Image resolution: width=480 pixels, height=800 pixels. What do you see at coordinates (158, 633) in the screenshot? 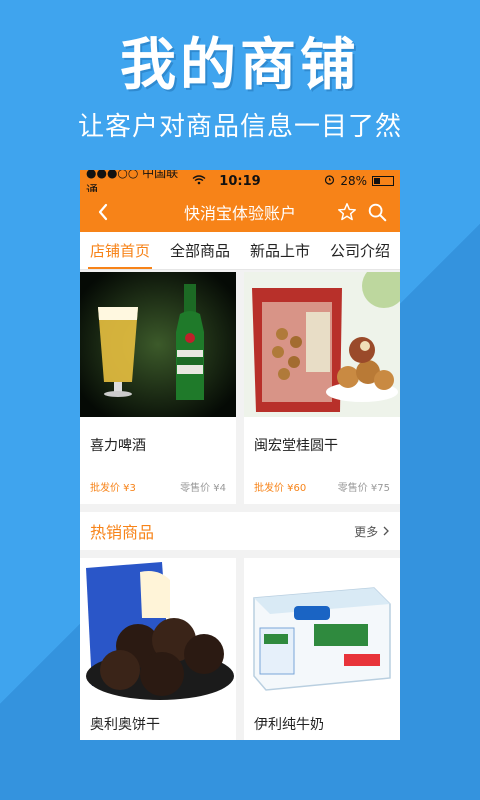
I see `oreo-image` at bounding box center [158, 633].